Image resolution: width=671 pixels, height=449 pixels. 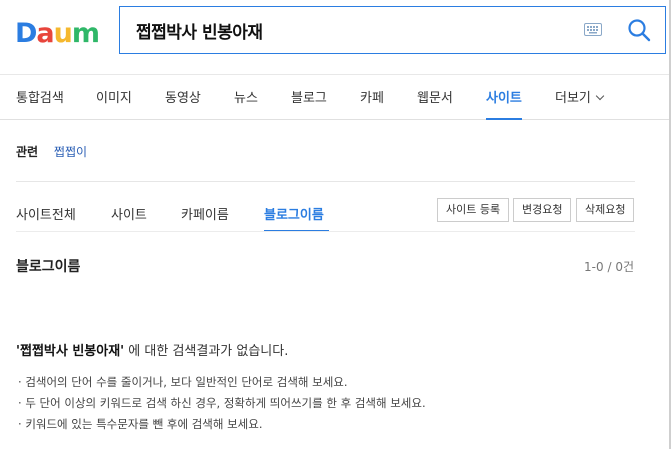 What do you see at coordinates (205, 213) in the screenshot?
I see `subtab-cafe-name: 카페이름` at bounding box center [205, 213].